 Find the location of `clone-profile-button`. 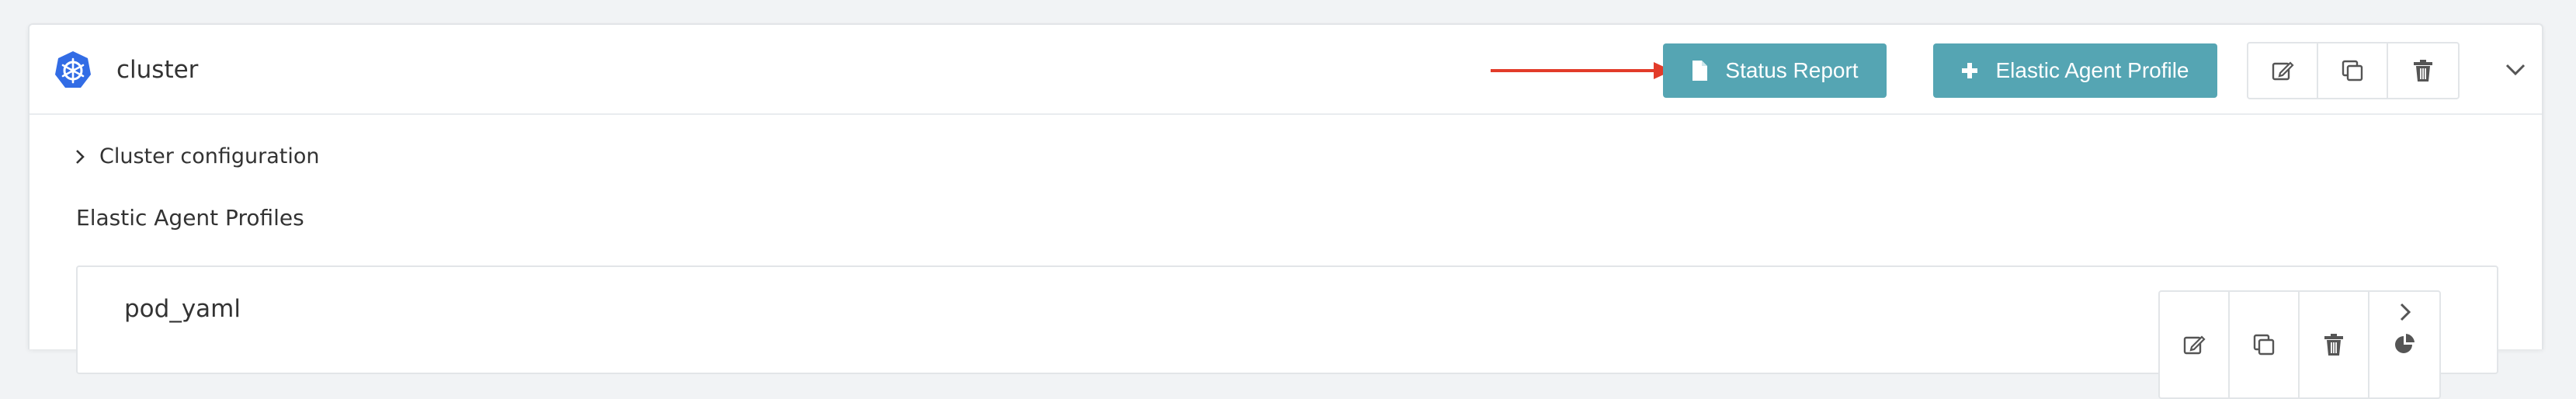

clone-profile-button is located at coordinates (2265, 344).